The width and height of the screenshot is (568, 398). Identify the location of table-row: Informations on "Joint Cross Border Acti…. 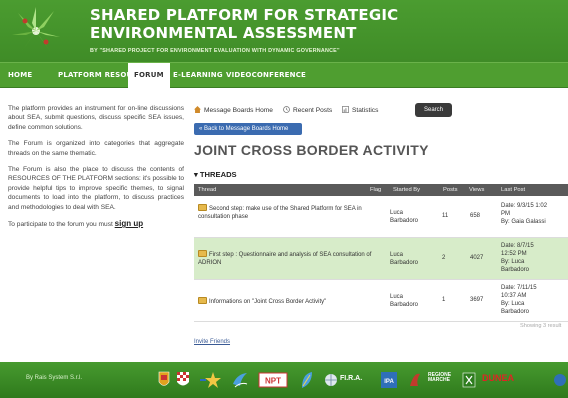
(381, 301).